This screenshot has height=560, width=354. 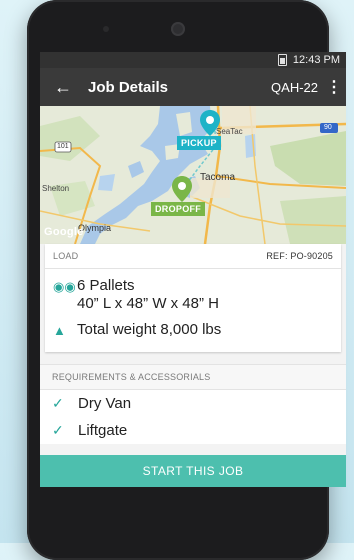 I want to click on weight-icon: ▲, so click(x=59, y=330).